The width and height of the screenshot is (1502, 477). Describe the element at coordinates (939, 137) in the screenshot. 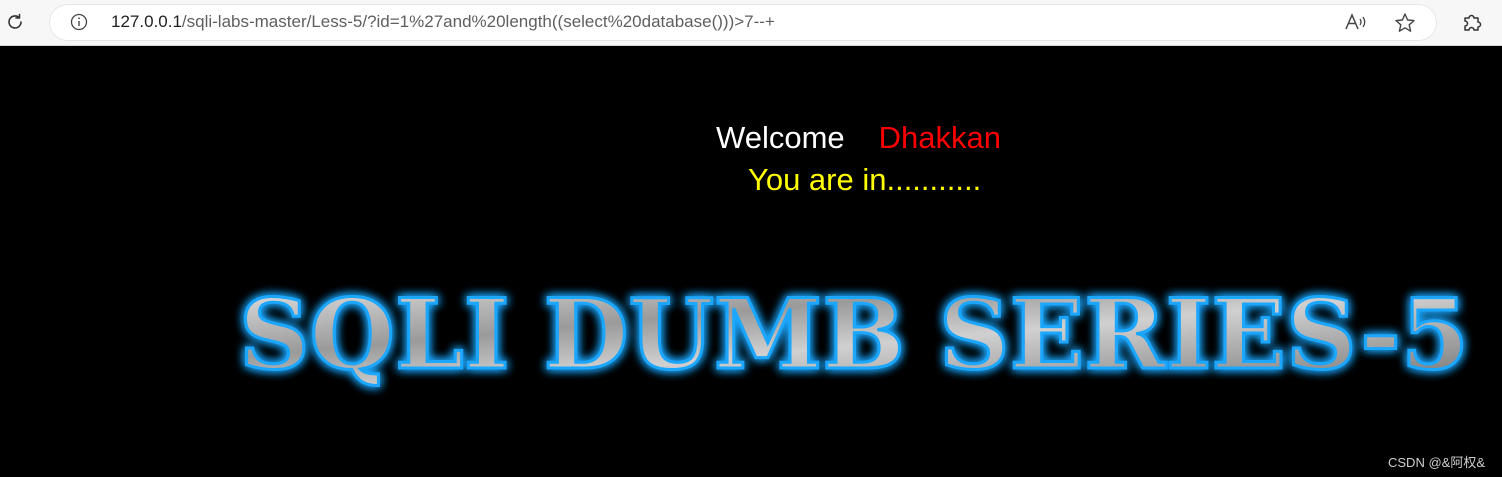

I see `user-name: Dhakkan` at that location.